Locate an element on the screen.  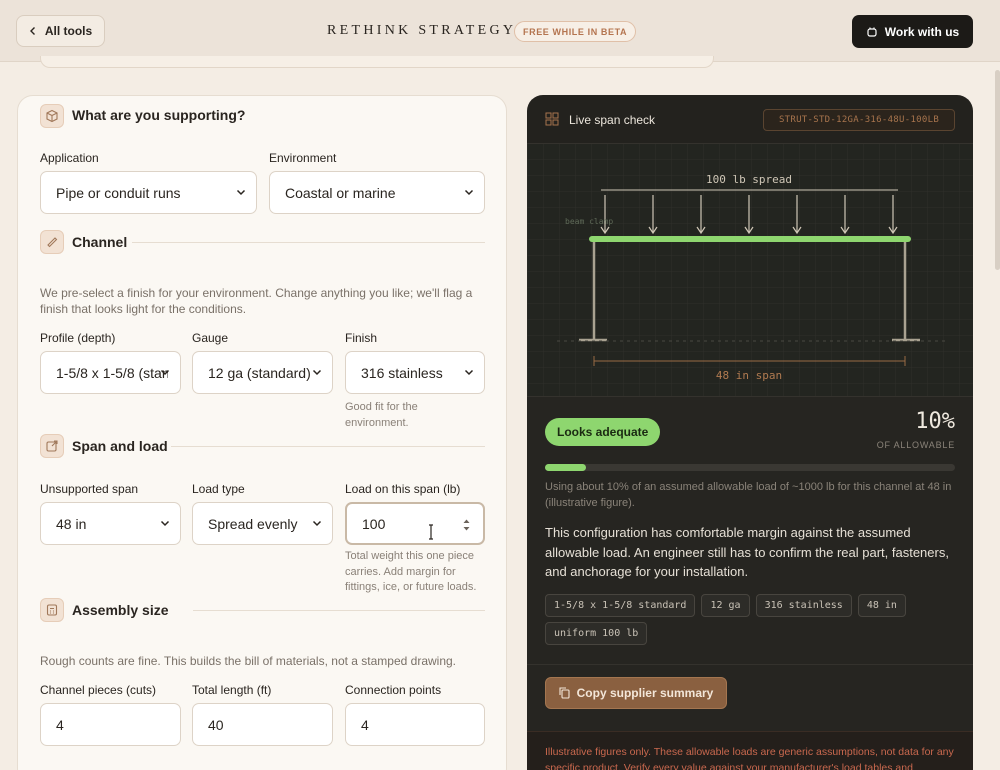
section-title-supporting: What are you supporting? is located at coordinates (159, 115).